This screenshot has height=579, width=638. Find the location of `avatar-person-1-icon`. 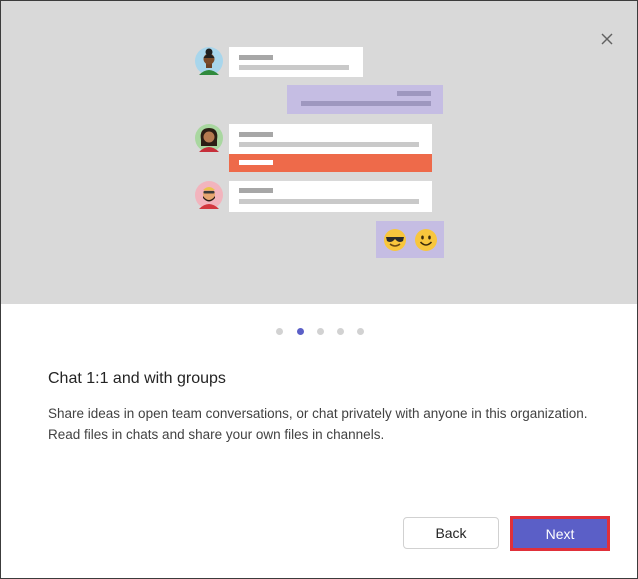

avatar-person-1-icon is located at coordinates (209, 61).